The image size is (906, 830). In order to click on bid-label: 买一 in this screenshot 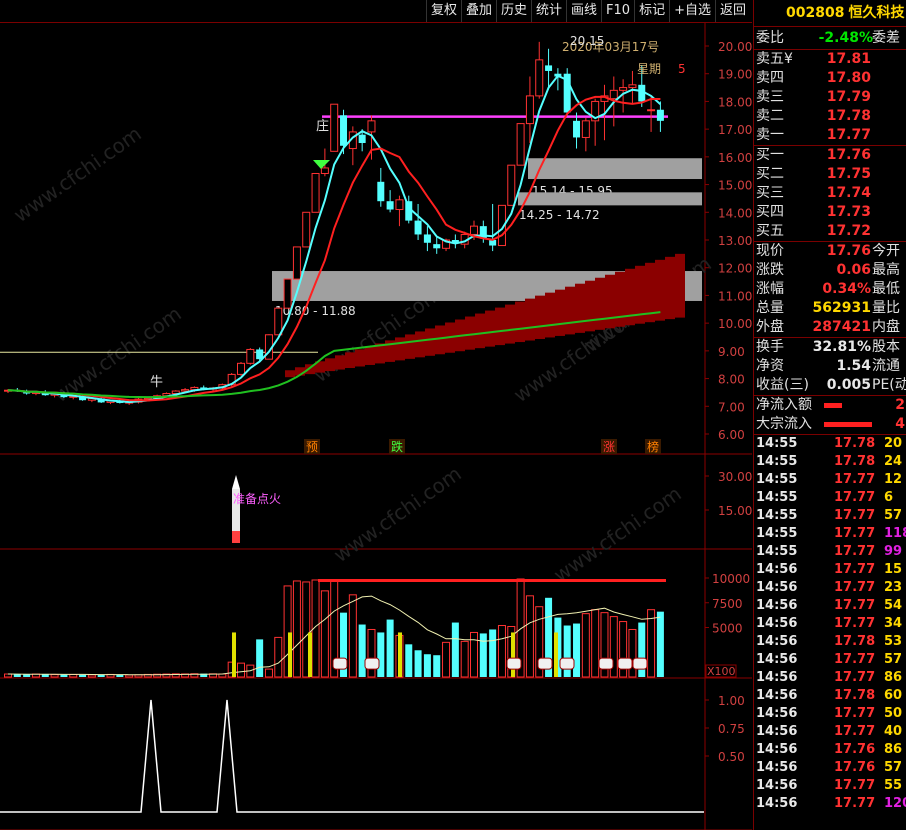, I will do `click(770, 155)`.